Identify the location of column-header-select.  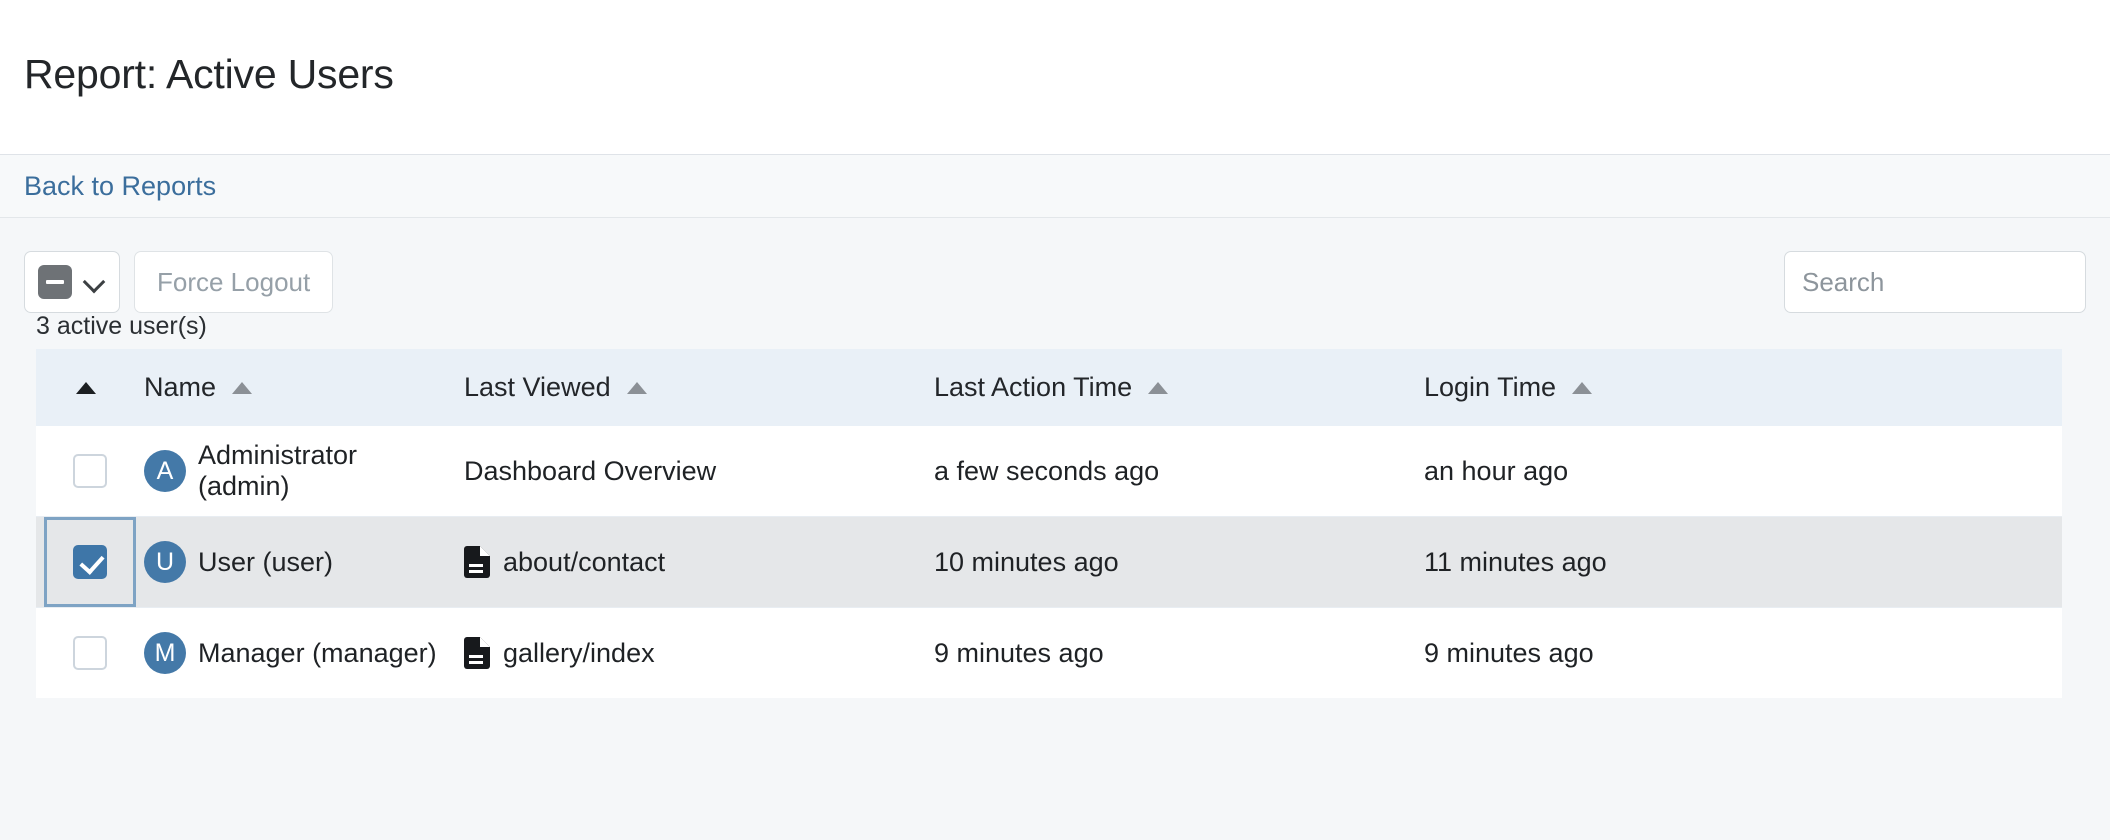
(86, 387).